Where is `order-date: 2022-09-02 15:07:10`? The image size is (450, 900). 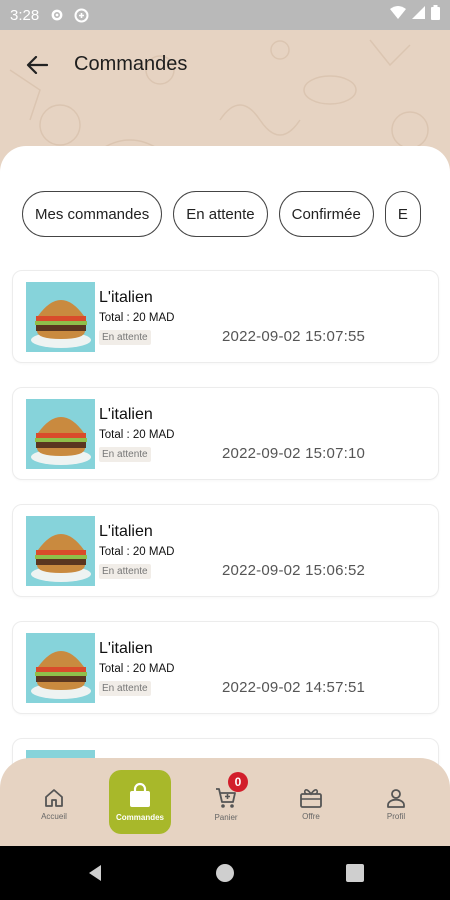 order-date: 2022-09-02 15:07:10 is located at coordinates (294, 453).